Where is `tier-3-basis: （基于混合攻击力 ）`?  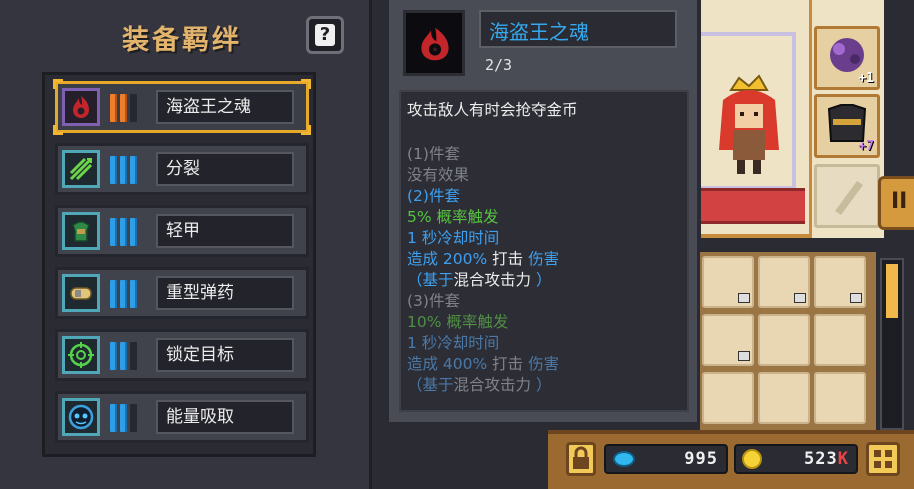
tier-3-basis: （基于混合攻击力 ） is located at coordinates (479, 383).